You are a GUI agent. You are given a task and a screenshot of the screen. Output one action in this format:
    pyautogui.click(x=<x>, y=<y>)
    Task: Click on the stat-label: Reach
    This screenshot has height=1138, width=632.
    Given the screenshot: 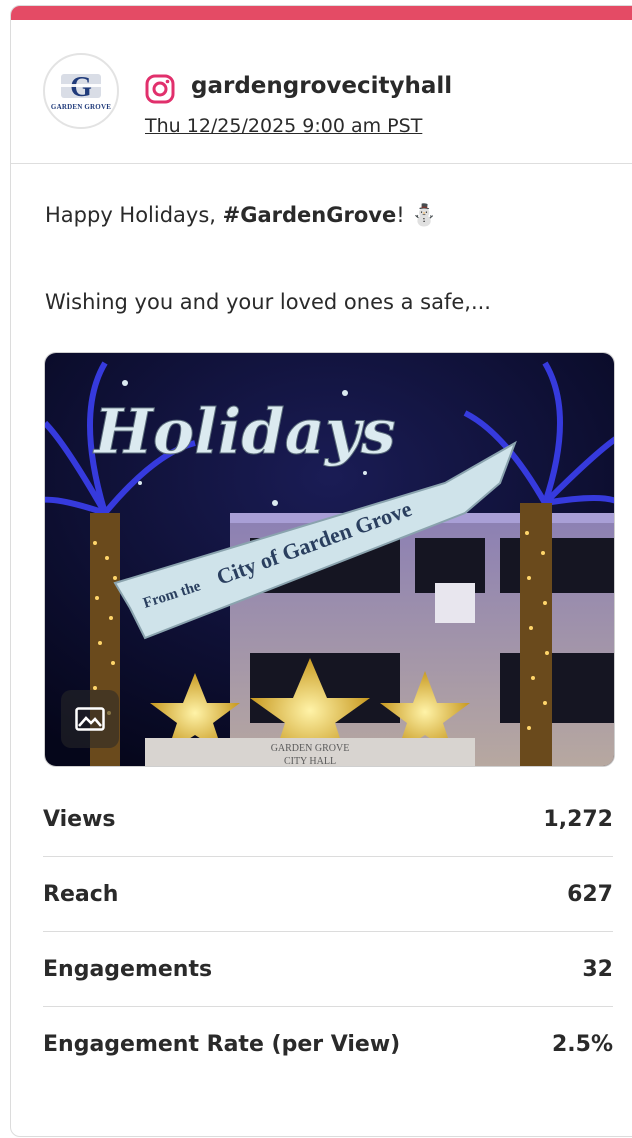 What is the action you would take?
    pyautogui.click(x=81, y=894)
    